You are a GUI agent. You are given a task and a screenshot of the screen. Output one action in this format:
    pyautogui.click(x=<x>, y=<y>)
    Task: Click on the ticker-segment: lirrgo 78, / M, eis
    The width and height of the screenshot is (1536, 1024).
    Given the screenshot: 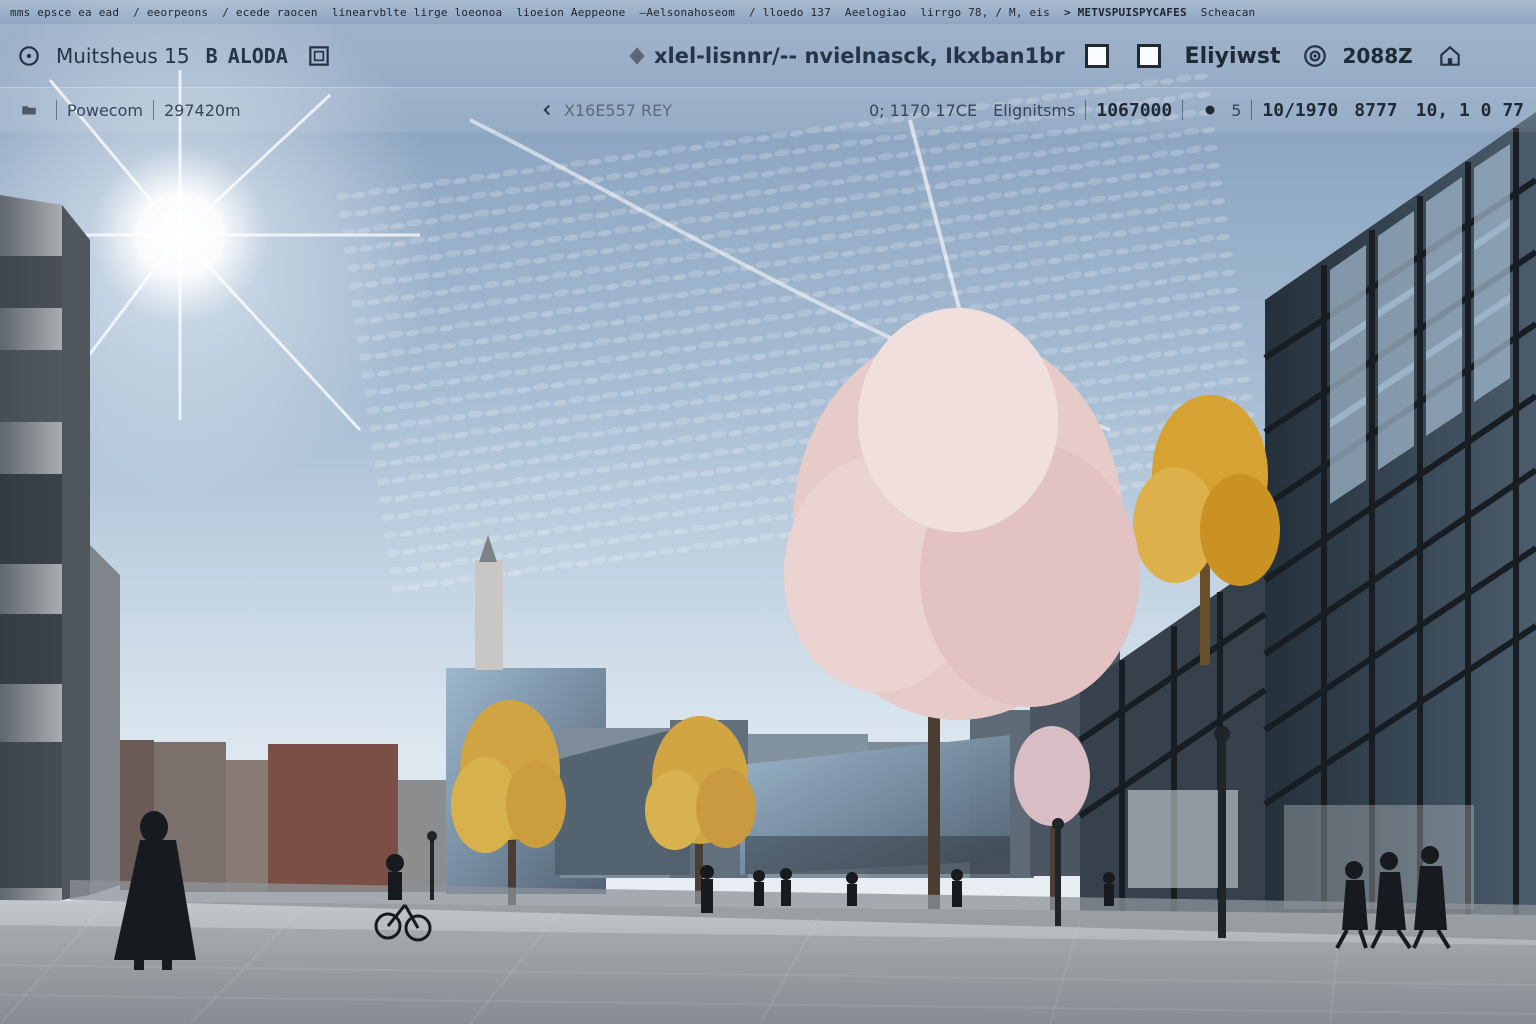 What is the action you would take?
    pyautogui.click(x=985, y=12)
    